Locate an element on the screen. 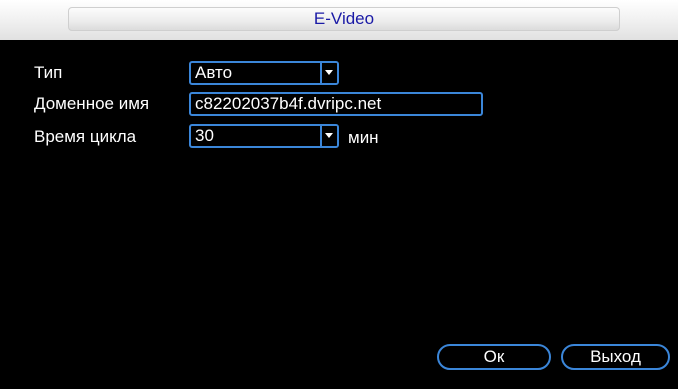 This screenshot has height=389, width=678. type-select: Авто is located at coordinates (264, 73).